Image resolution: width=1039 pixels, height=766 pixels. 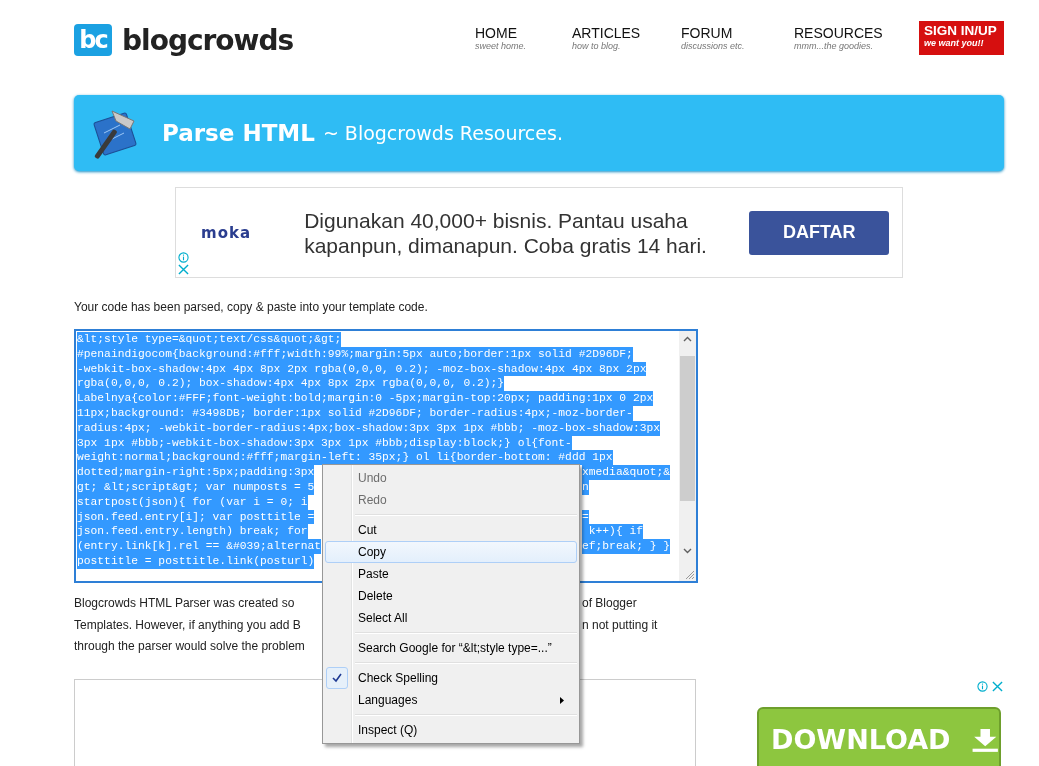 What do you see at coordinates (451, 552) in the screenshot?
I see `menu-item: Copy` at bounding box center [451, 552].